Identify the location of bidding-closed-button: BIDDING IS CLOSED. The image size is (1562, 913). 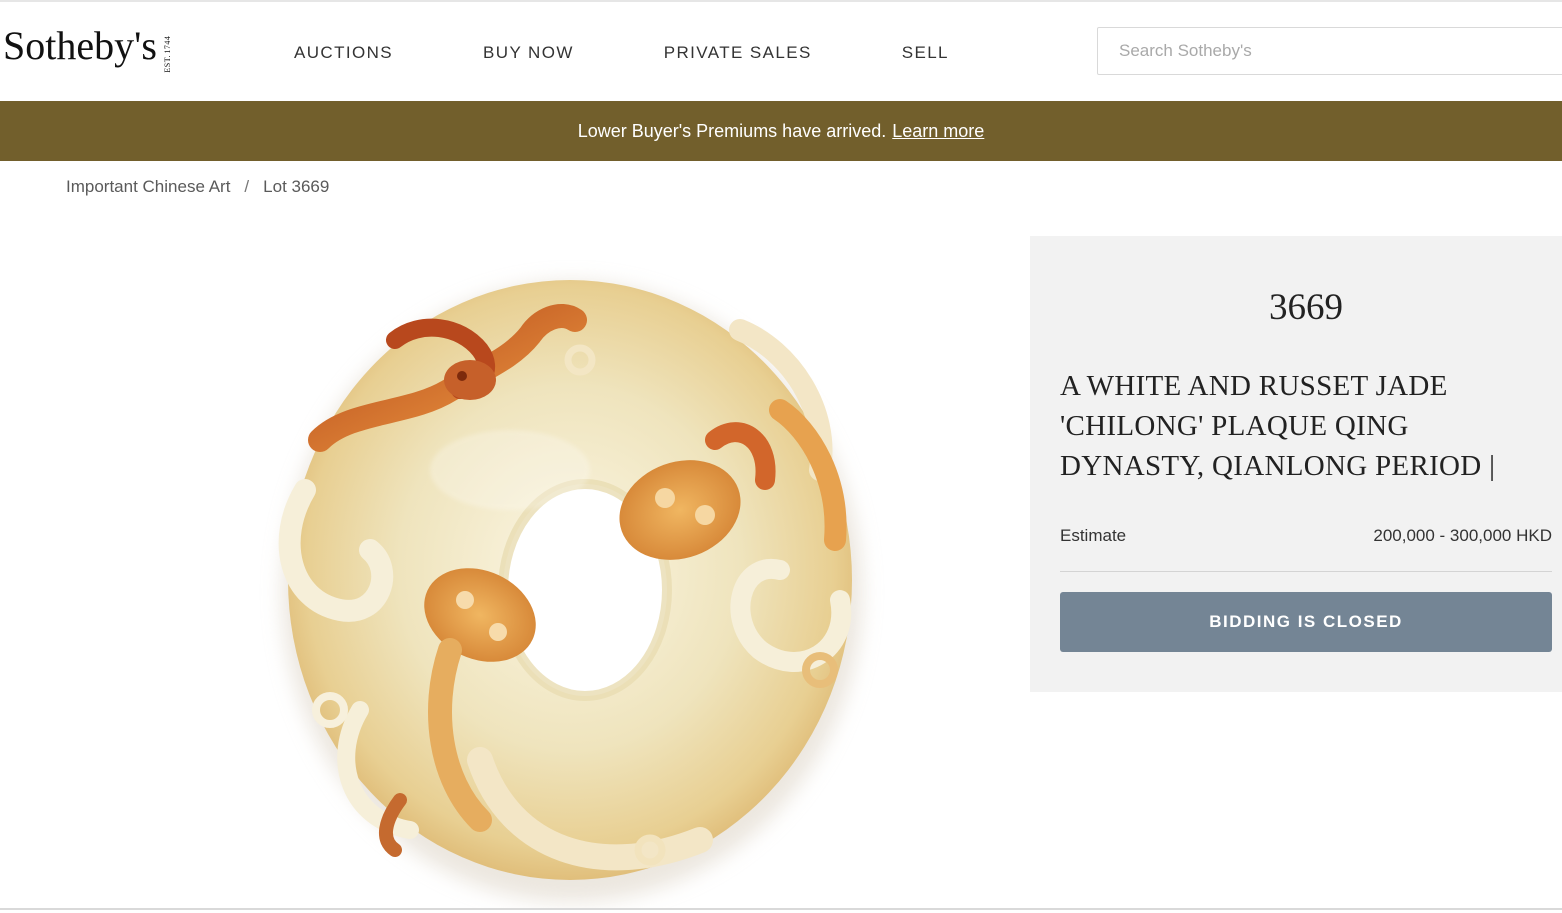
(1306, 622).